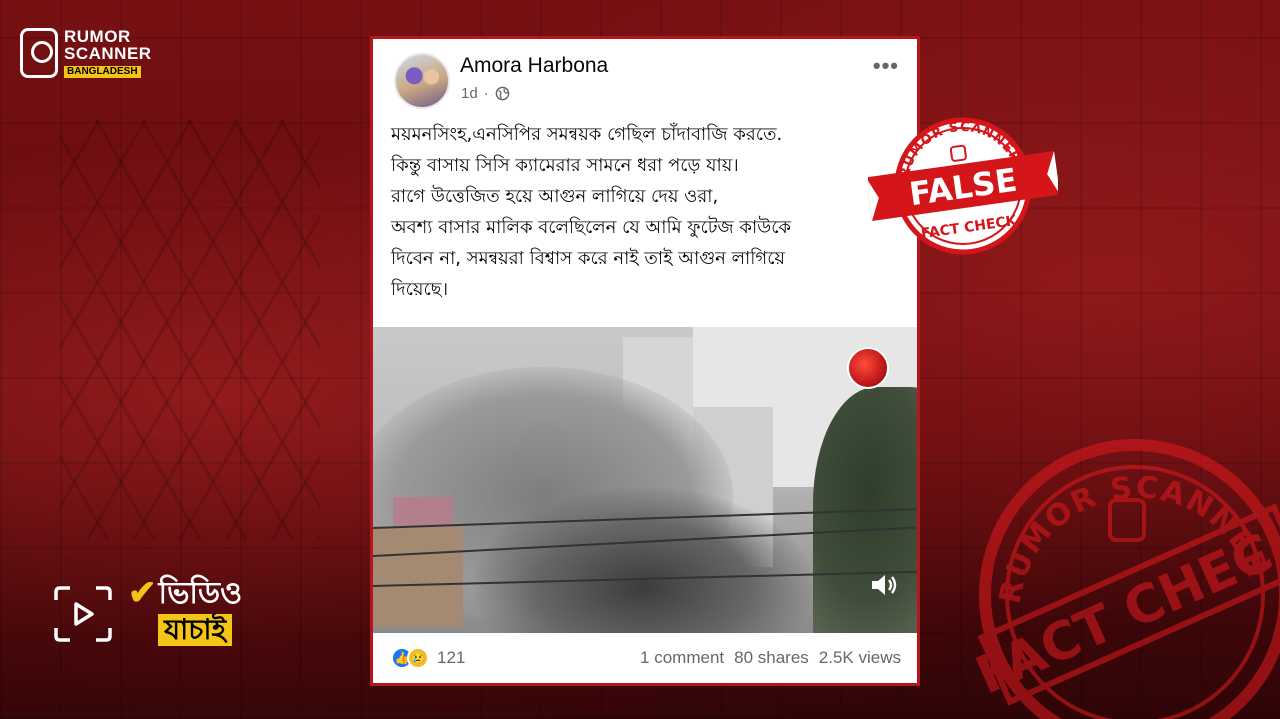  I want to click on post-meta: 1d ·, so click(485, 93).